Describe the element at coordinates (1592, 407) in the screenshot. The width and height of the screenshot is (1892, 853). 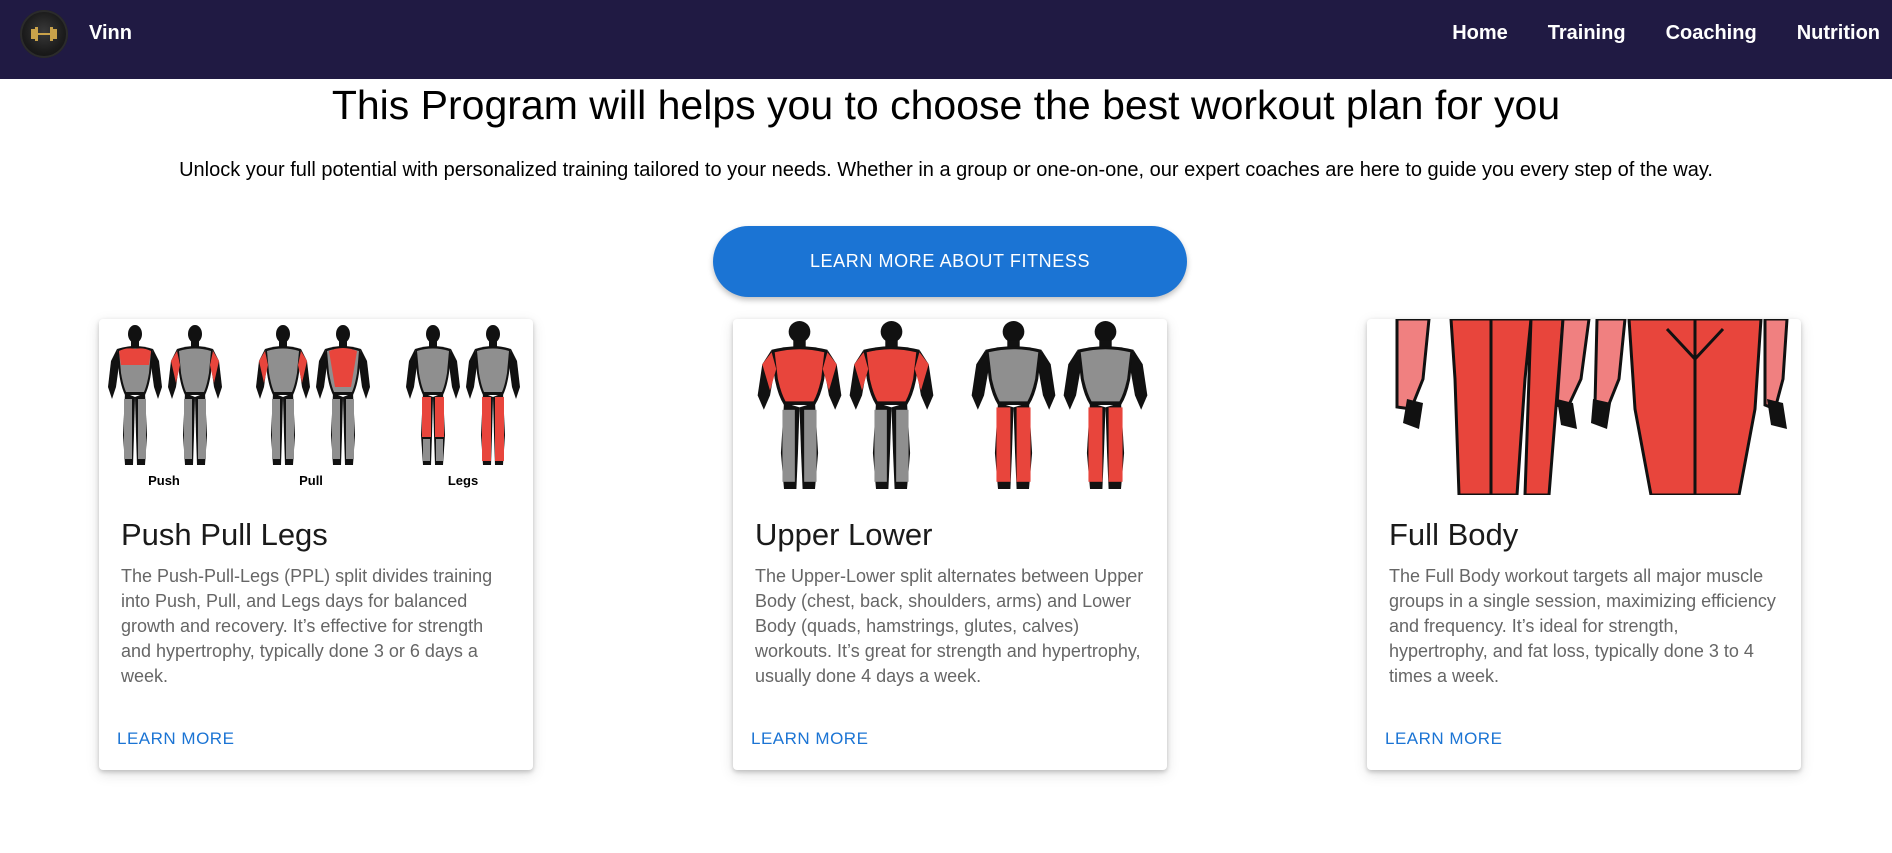
I see `full-body-muscle-diagram` at that location.